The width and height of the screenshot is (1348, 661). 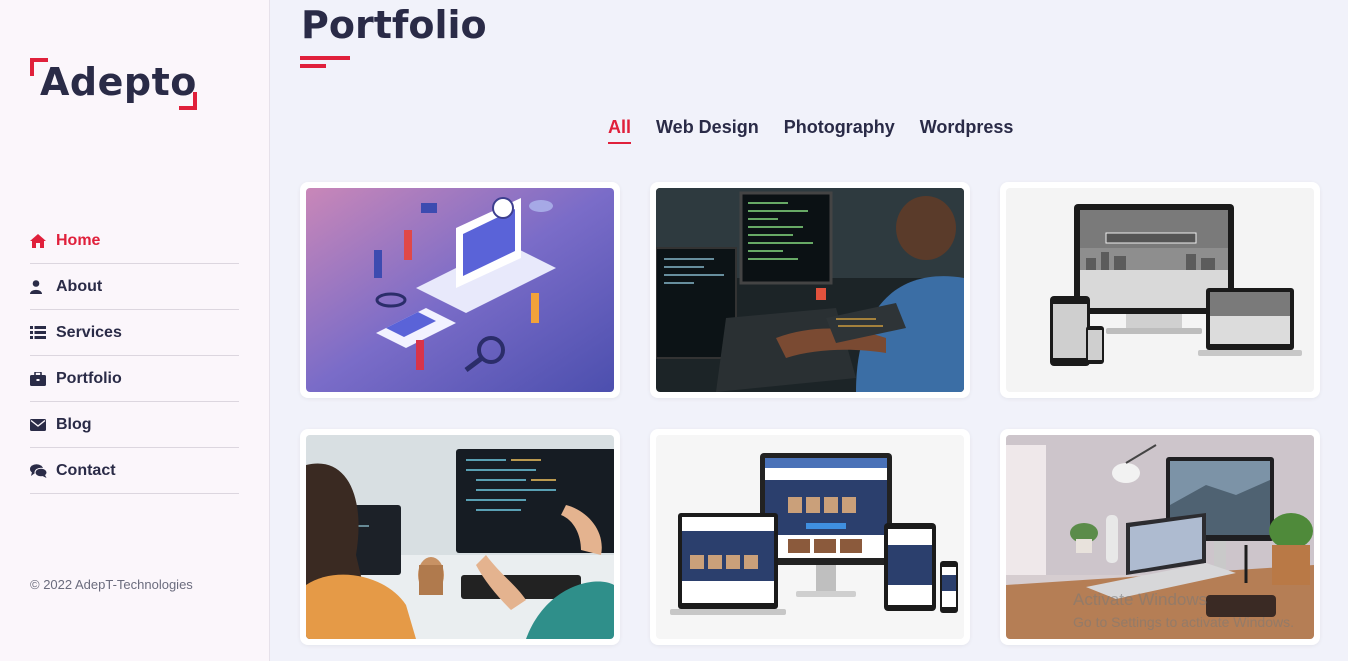 I want to click on watermark-line2: Go to Settings to activate Windows., so click(x=1183, y=622).